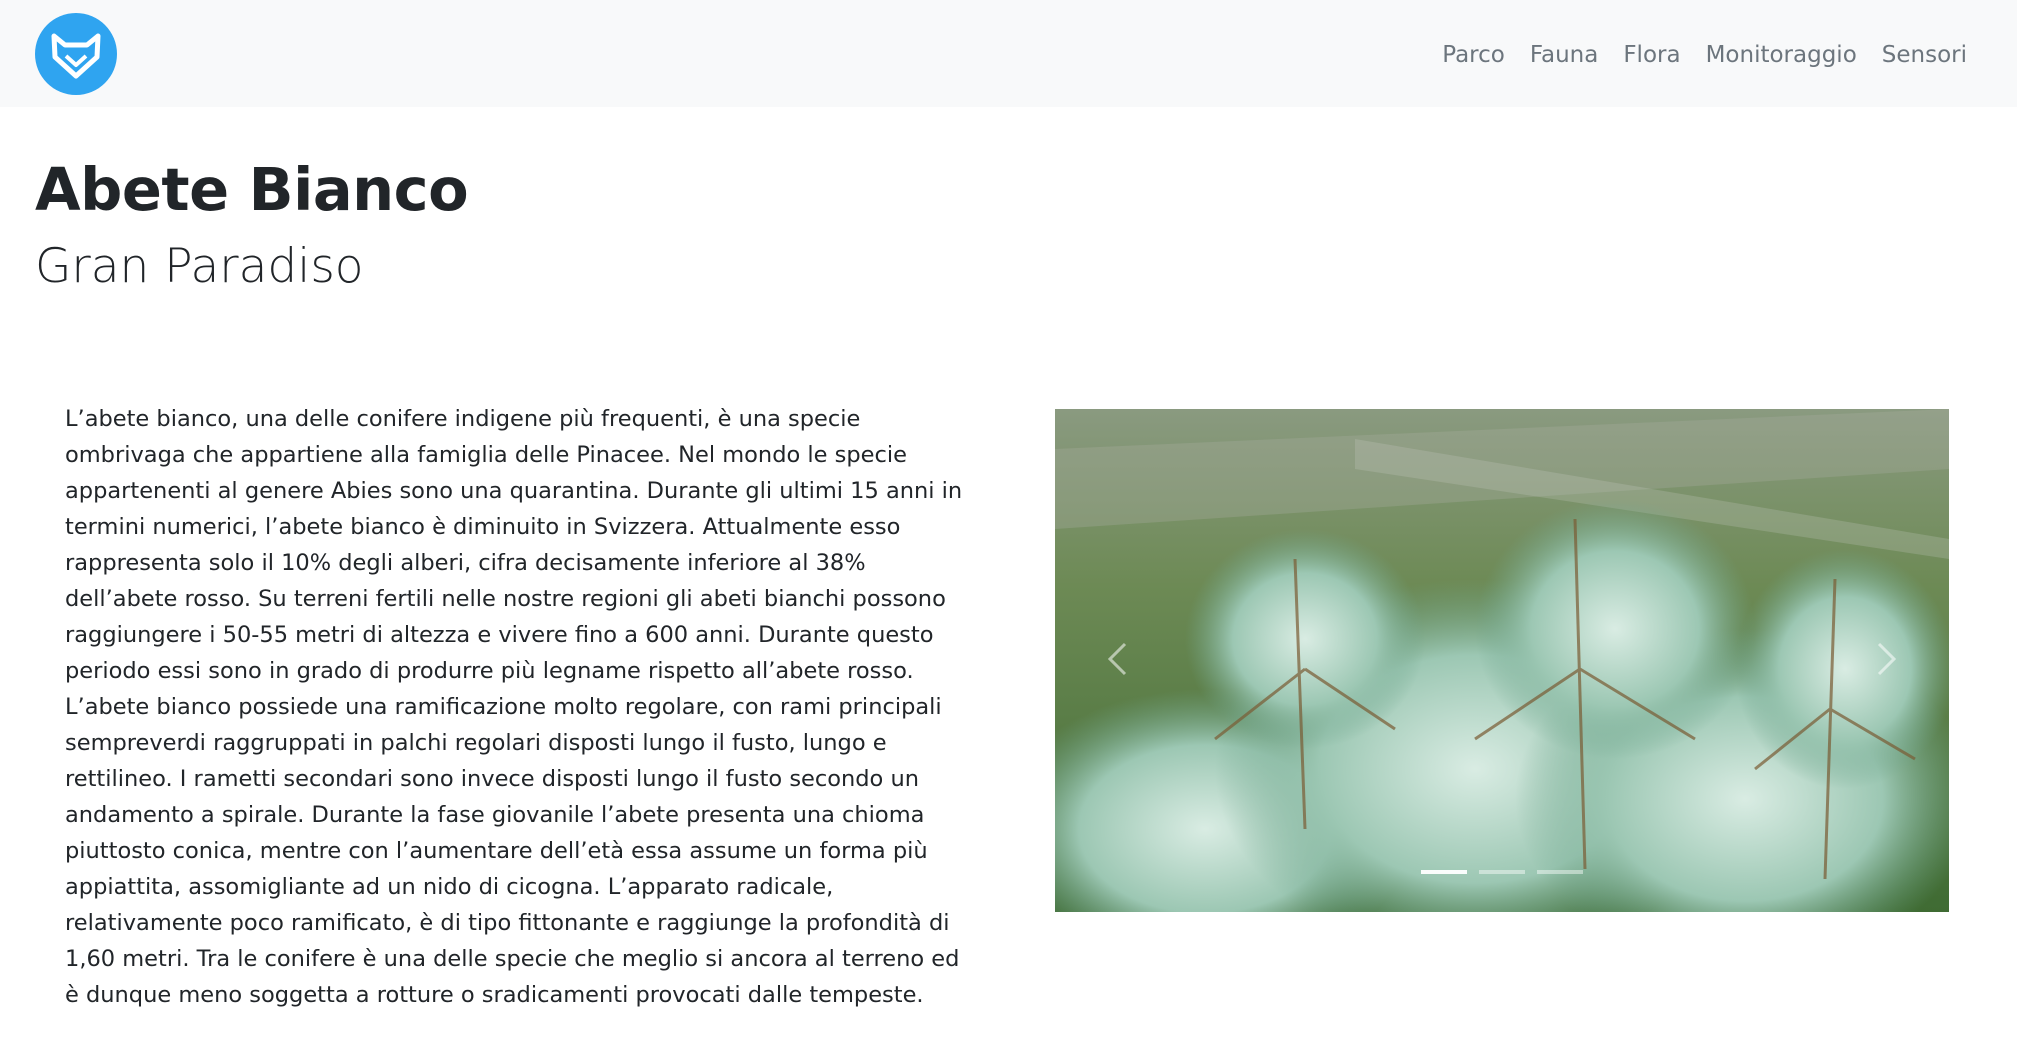 The width and height of the screenshot is (2017, 1051). What do you see at coordinates (1781, 55) in the screenshot?
I see `nav-link-monitoraggio: Monitoraggio` at bounding box center [1781, 55].